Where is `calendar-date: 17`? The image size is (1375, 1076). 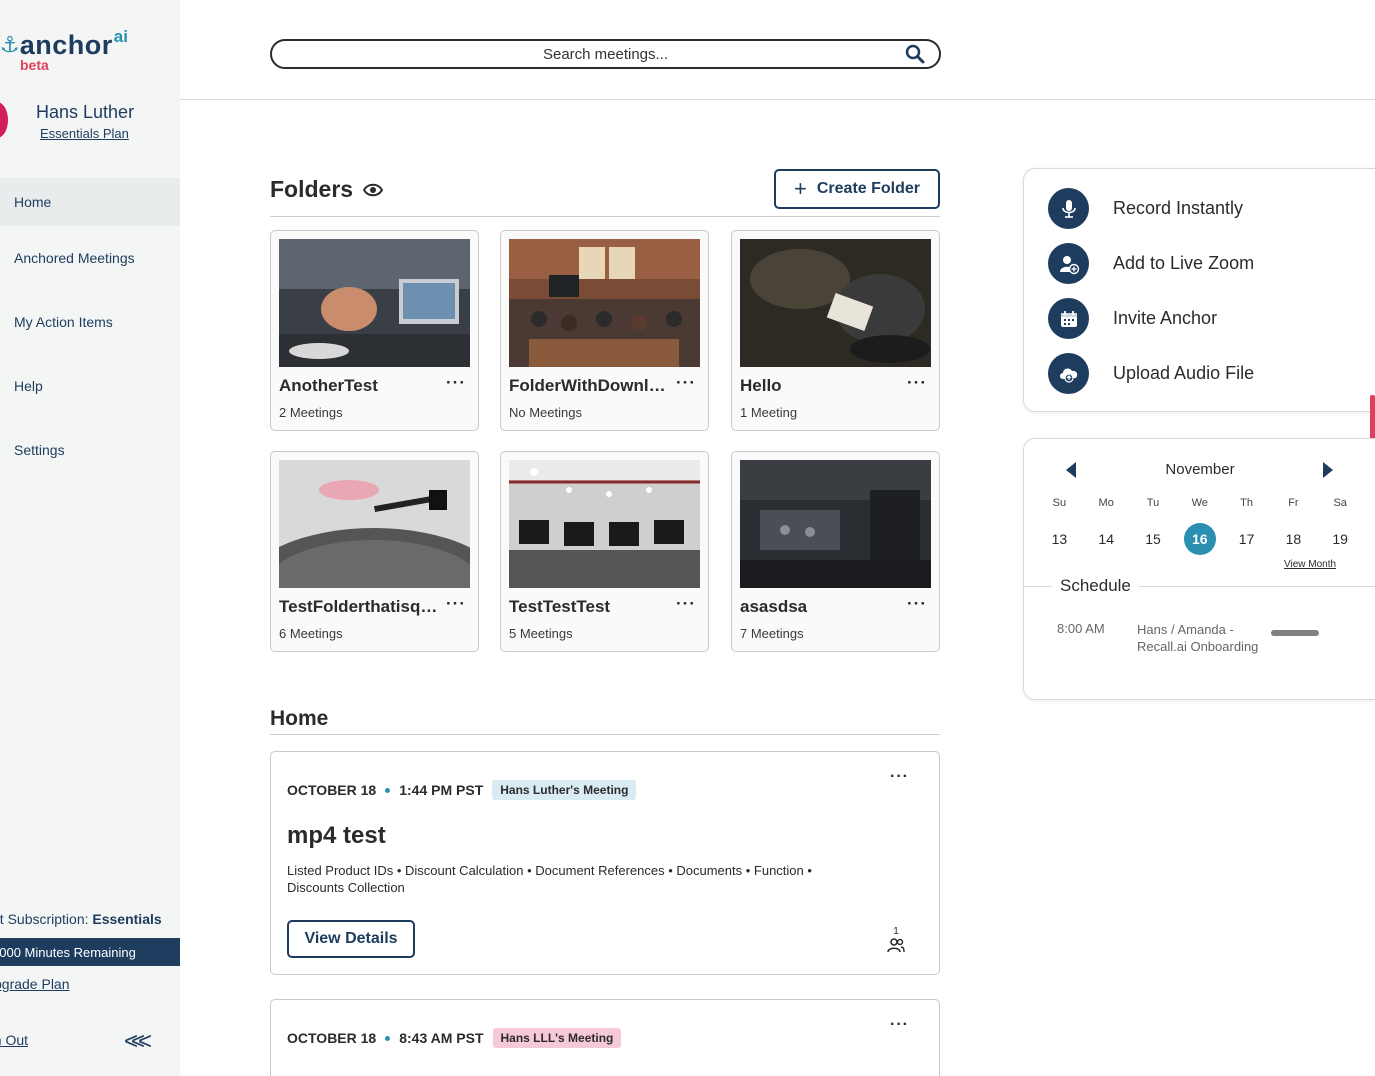 calendar-date: 17 is located at coordinates (1246, 539).